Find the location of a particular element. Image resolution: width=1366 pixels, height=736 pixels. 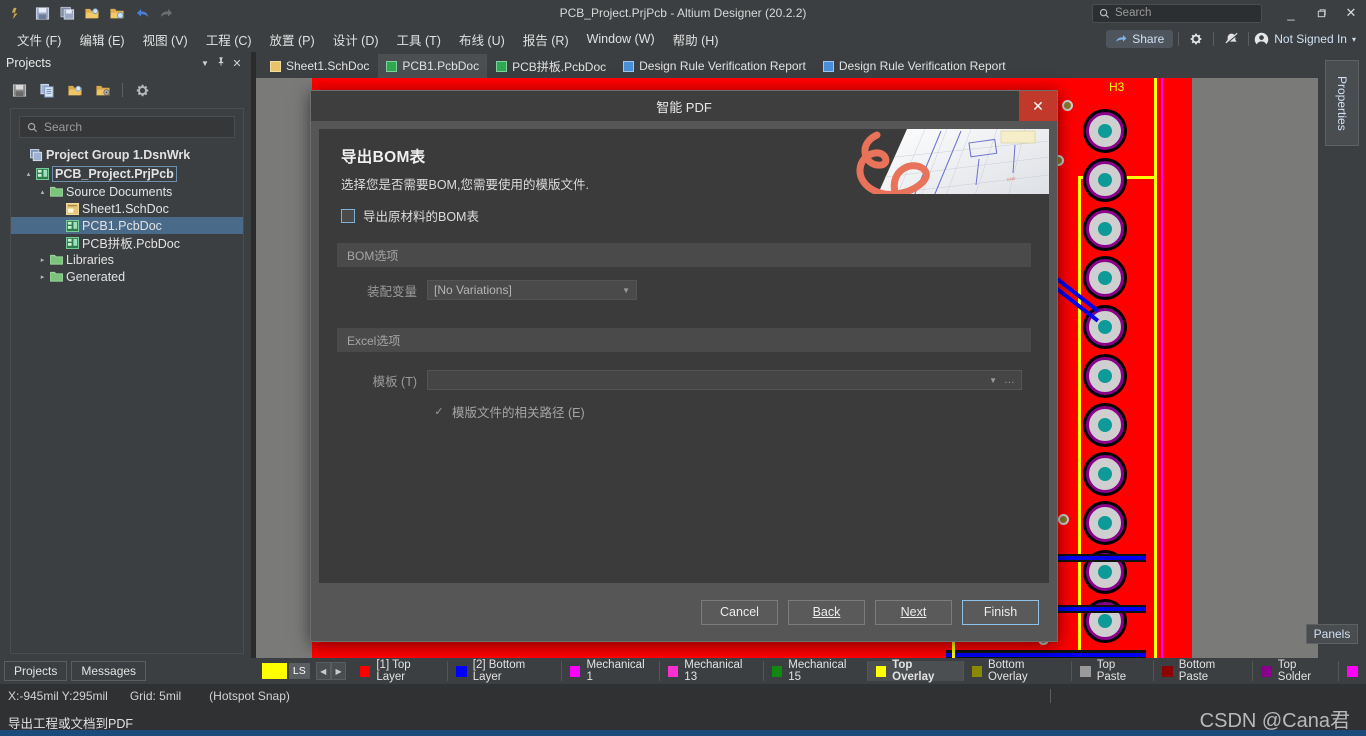

minimize-button: _ is located at coordinates (1291, 13).